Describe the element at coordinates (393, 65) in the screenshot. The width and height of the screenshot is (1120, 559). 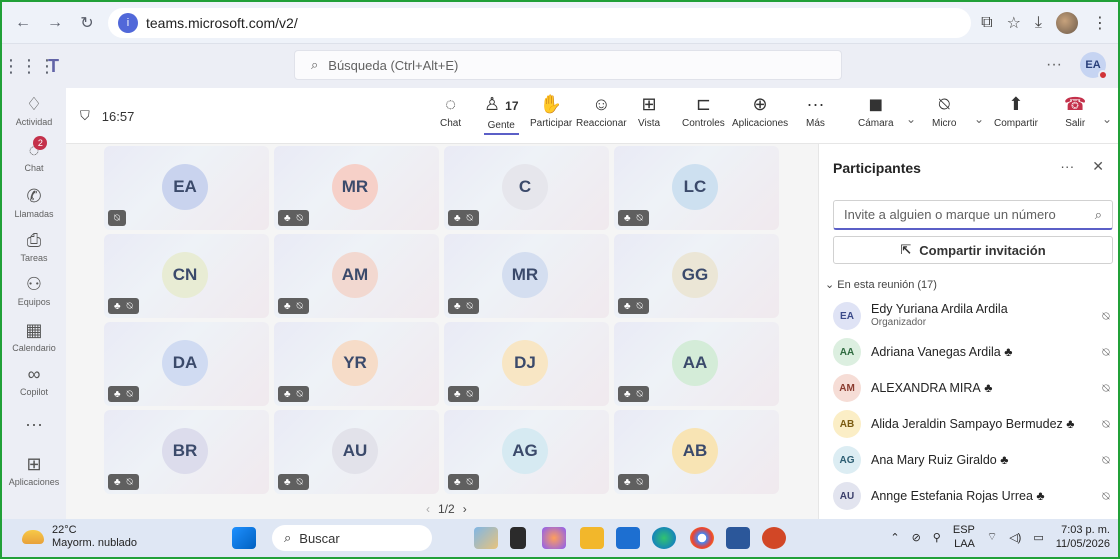
I see `search-placeholder: Búsqueda (Ctrl+Alt+E)` at that location.